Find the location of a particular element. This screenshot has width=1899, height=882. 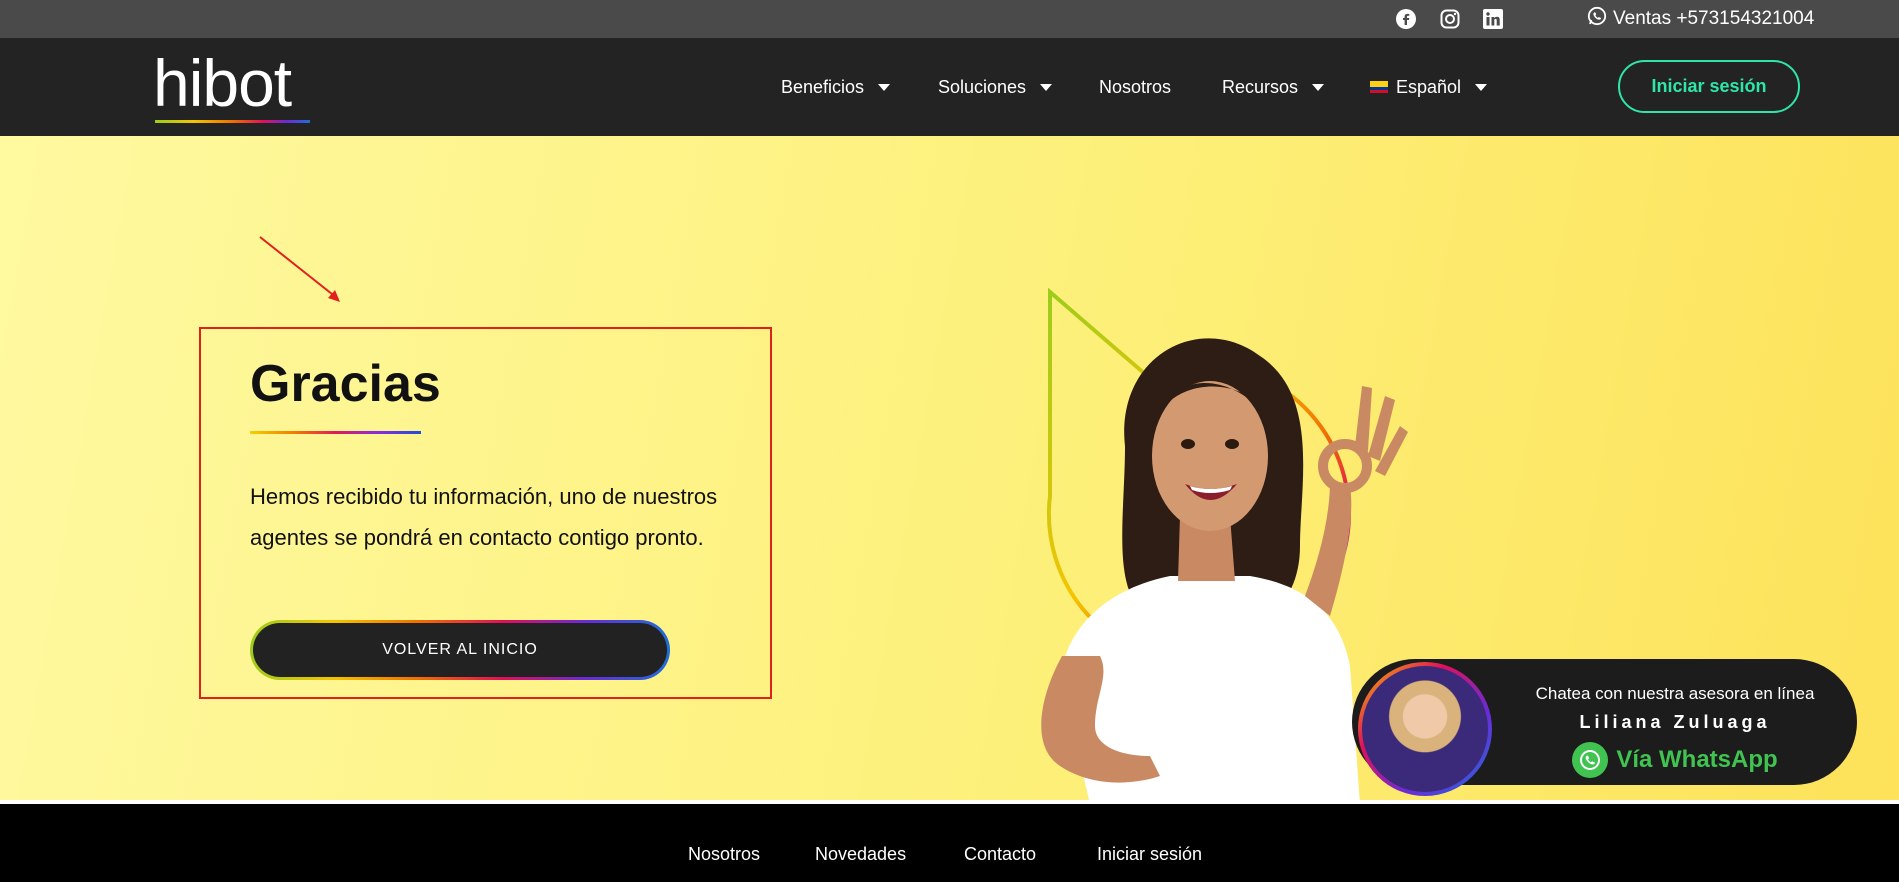

title-underline is located at coordinates (335, 432).